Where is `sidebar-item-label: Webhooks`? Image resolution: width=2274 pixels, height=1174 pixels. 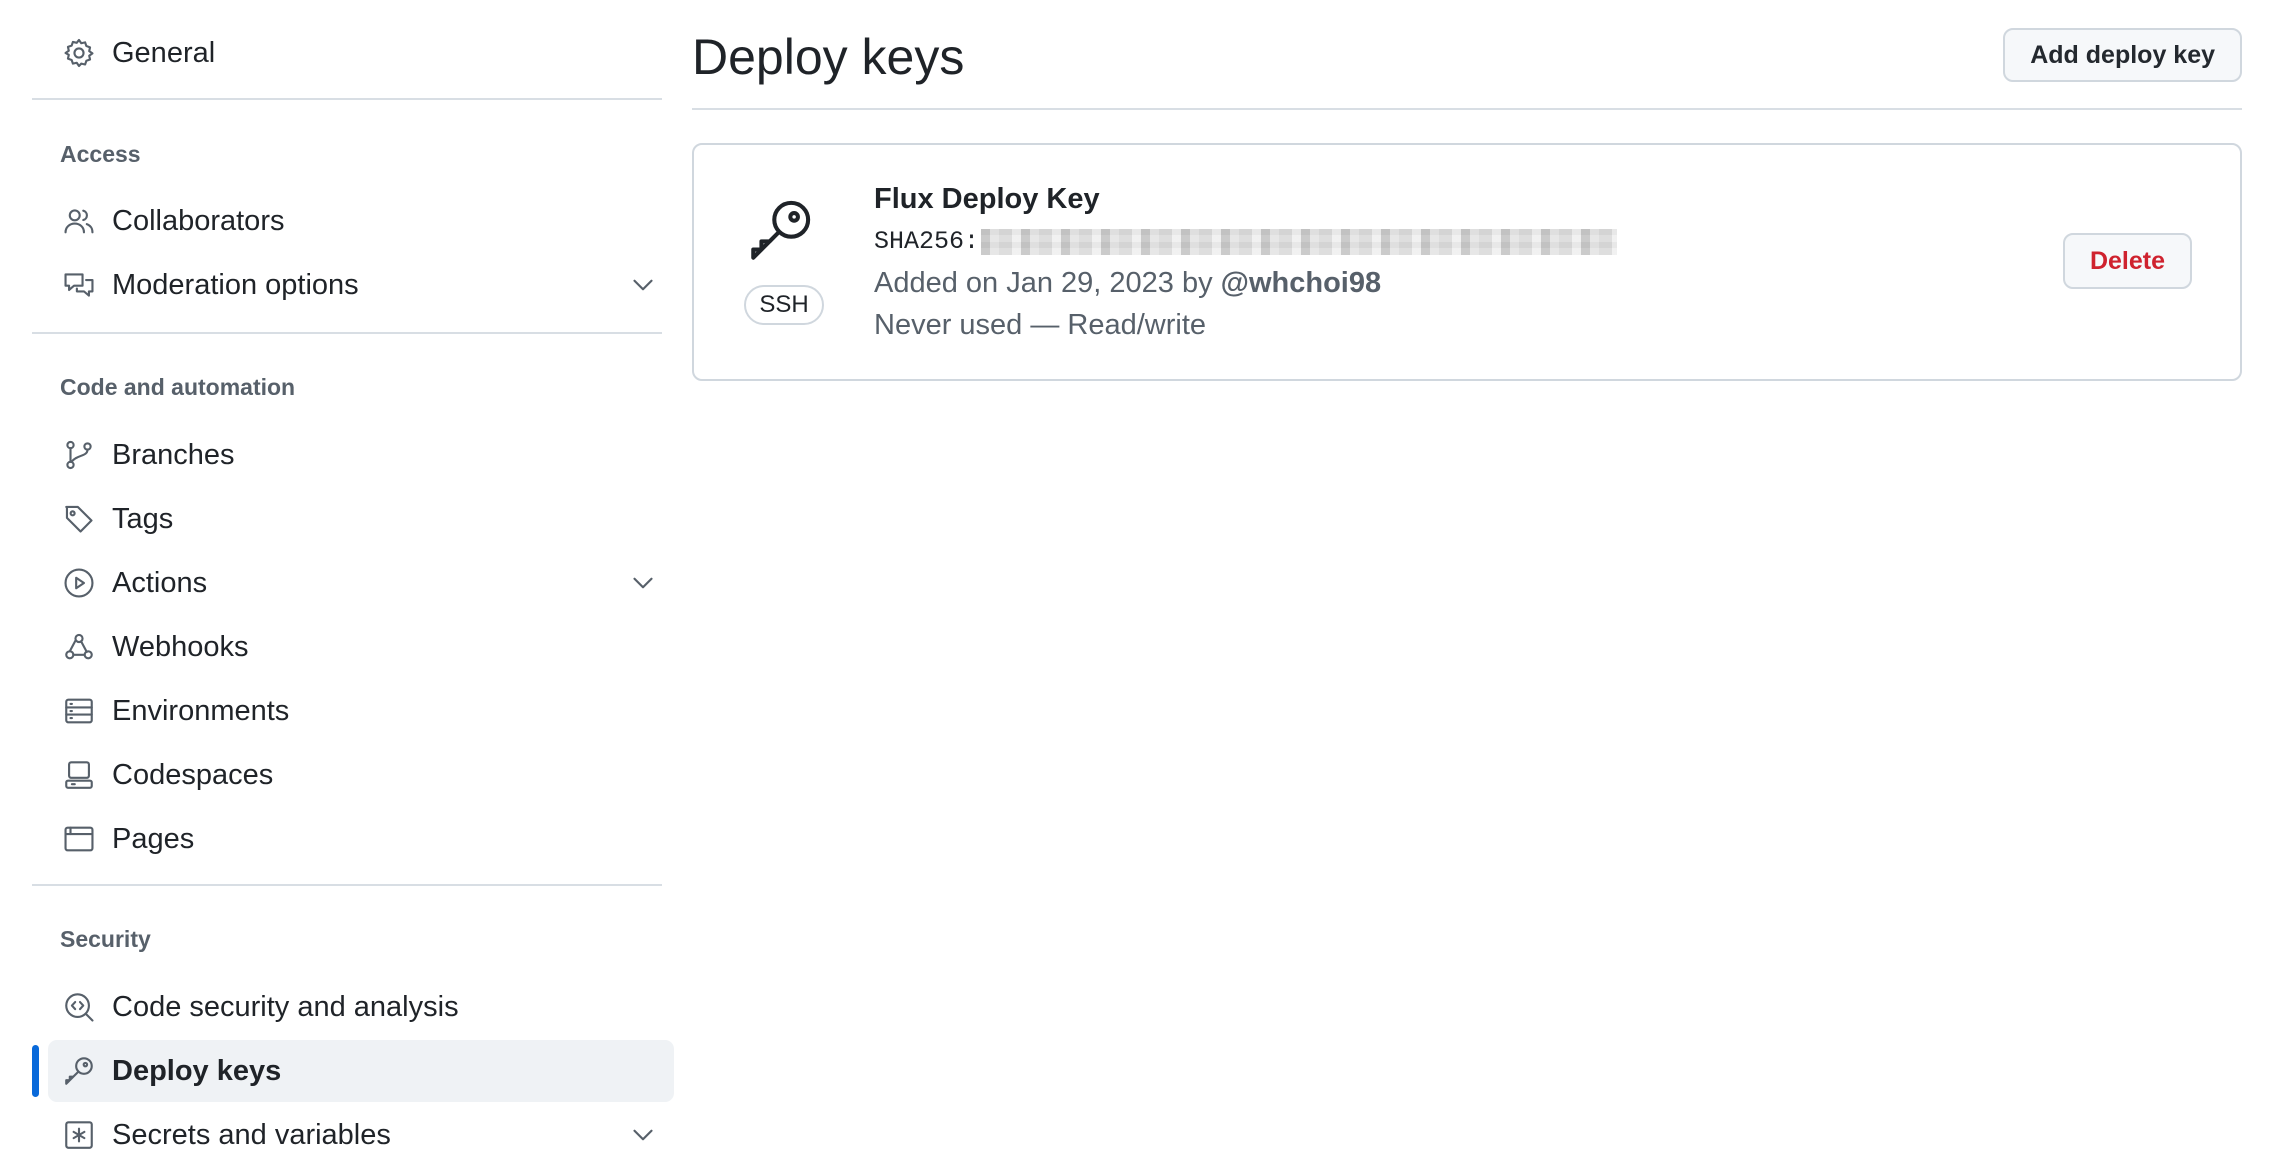
sidebar-item-label: Webhooks is located at coordinates (180, 646).